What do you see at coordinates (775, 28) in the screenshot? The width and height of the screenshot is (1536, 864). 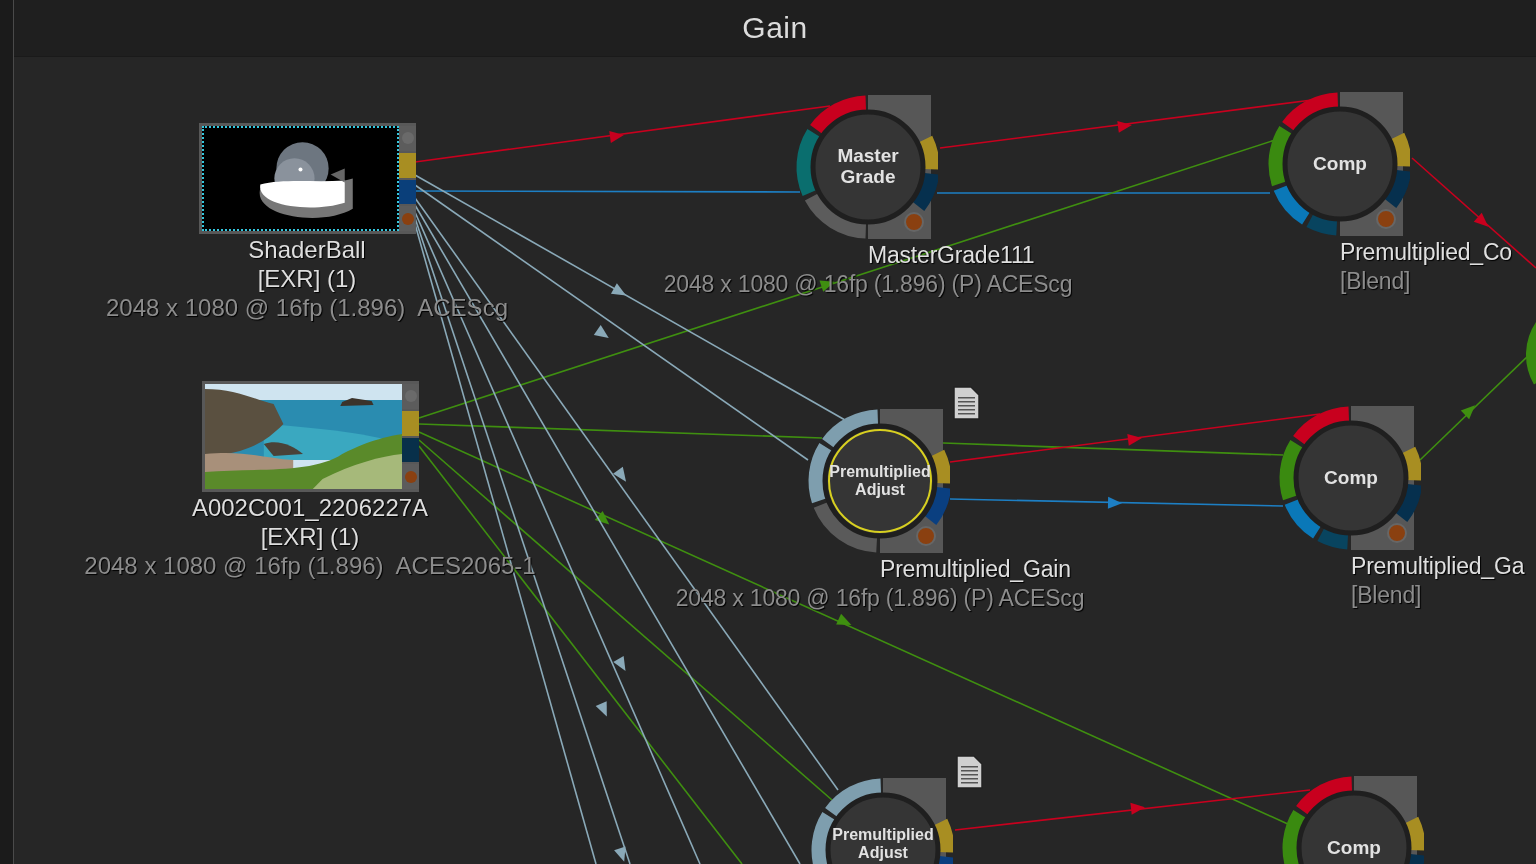 I see `graph-title: Gain` at bounding box center [775, 28].